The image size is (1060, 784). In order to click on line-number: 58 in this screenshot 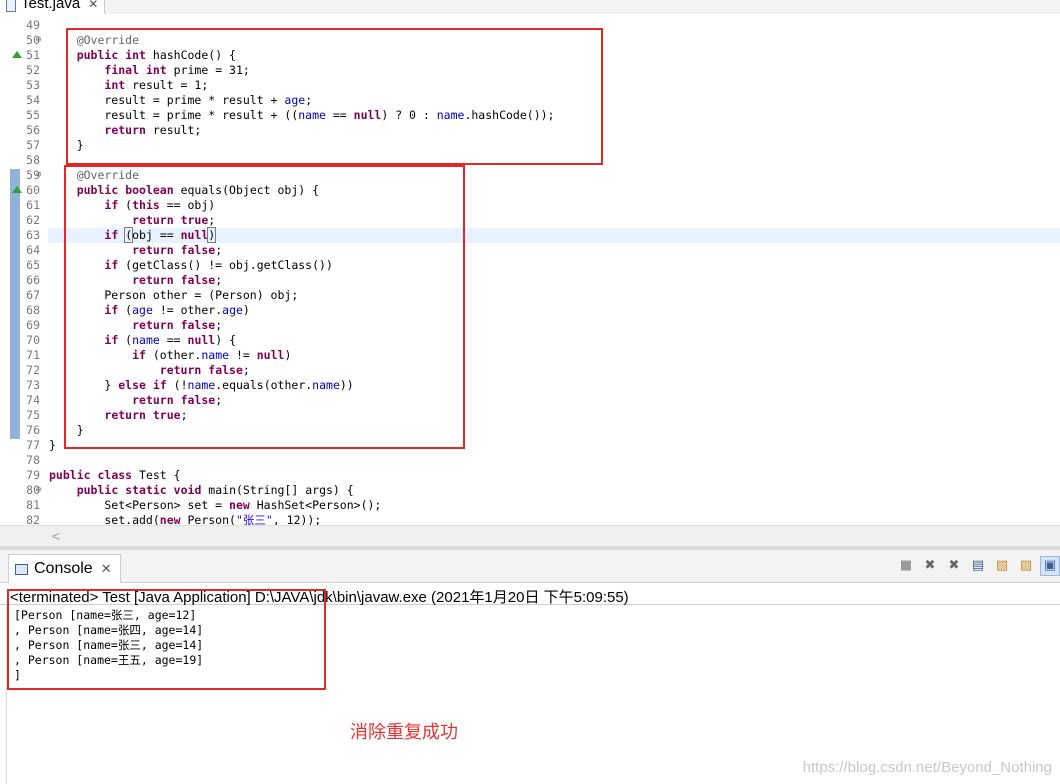, I will do `click(33, 160)`.